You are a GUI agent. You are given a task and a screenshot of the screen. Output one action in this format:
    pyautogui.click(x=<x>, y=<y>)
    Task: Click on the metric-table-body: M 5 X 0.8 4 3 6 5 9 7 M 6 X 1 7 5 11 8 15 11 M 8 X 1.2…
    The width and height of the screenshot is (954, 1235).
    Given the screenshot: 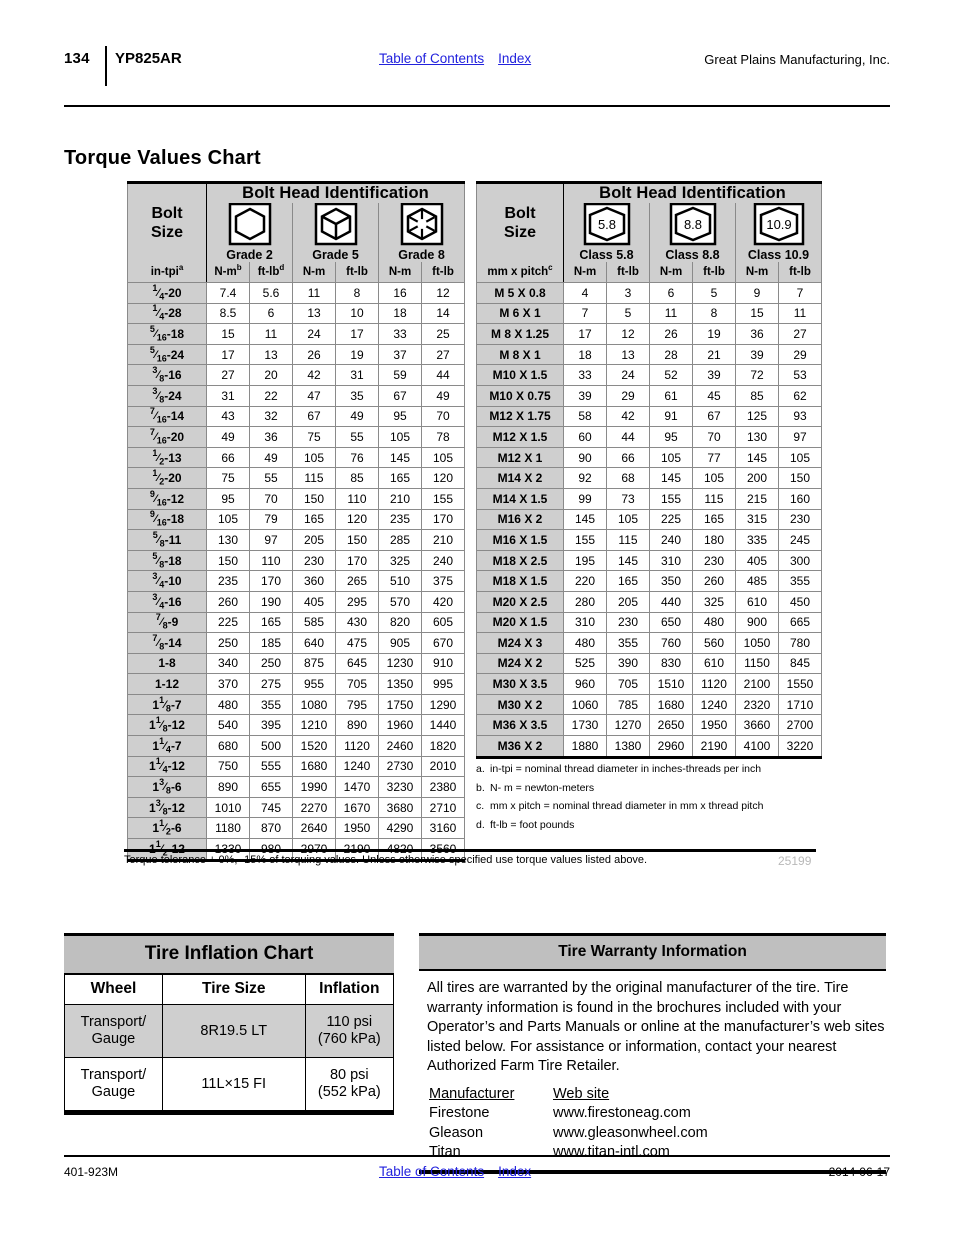 What is the action you would take?
    pyautogui.click(x=649, y=520)
    